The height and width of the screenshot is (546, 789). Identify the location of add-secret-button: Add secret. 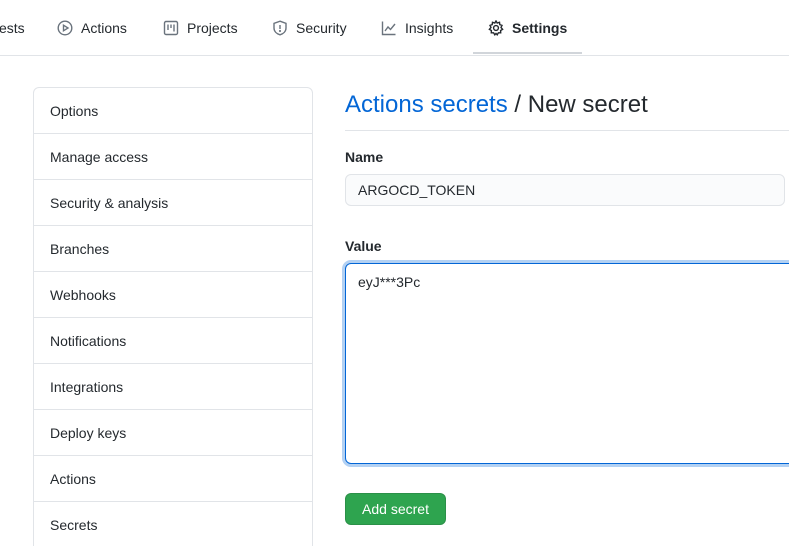
(395, 509).